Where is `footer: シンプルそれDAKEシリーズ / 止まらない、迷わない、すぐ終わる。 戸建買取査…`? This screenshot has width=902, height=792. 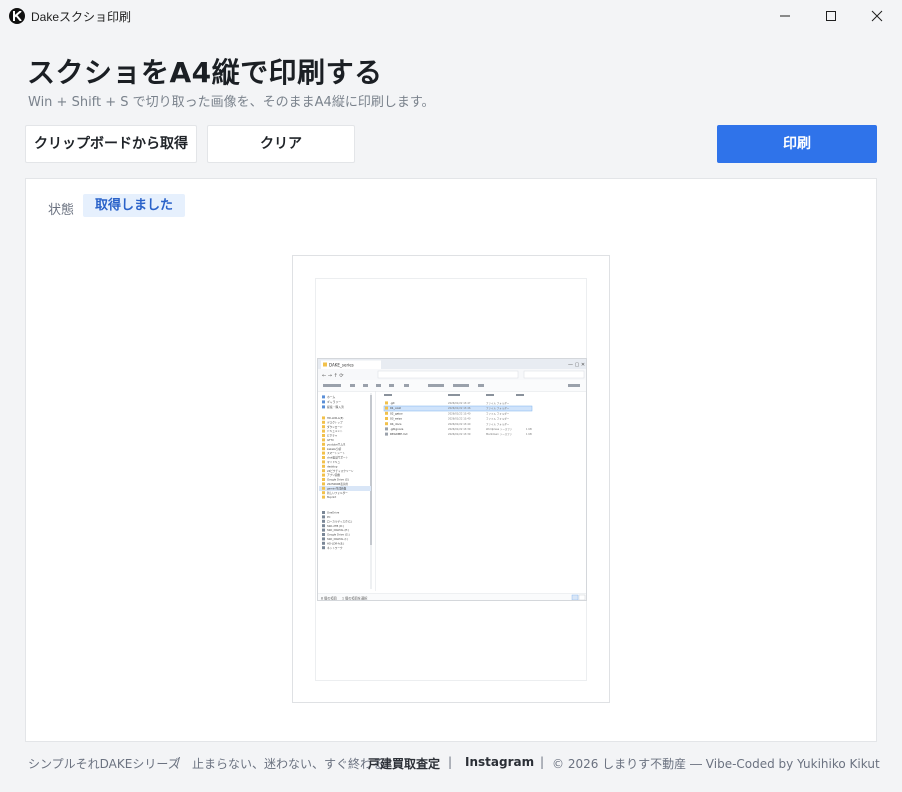
footer: シンプルそれDAKEシリーズ / 止まらない、迷わない、すぐ終わる。 戸建買取査… is located at coordinates (458, 764).